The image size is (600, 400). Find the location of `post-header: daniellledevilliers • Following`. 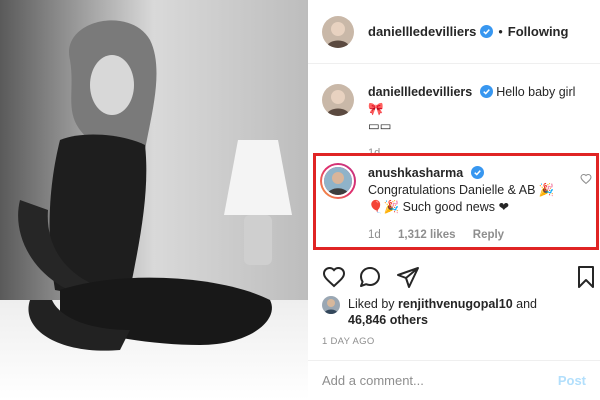

post-header: daniellledevilliers • Following is located at coordinates (454, 32).